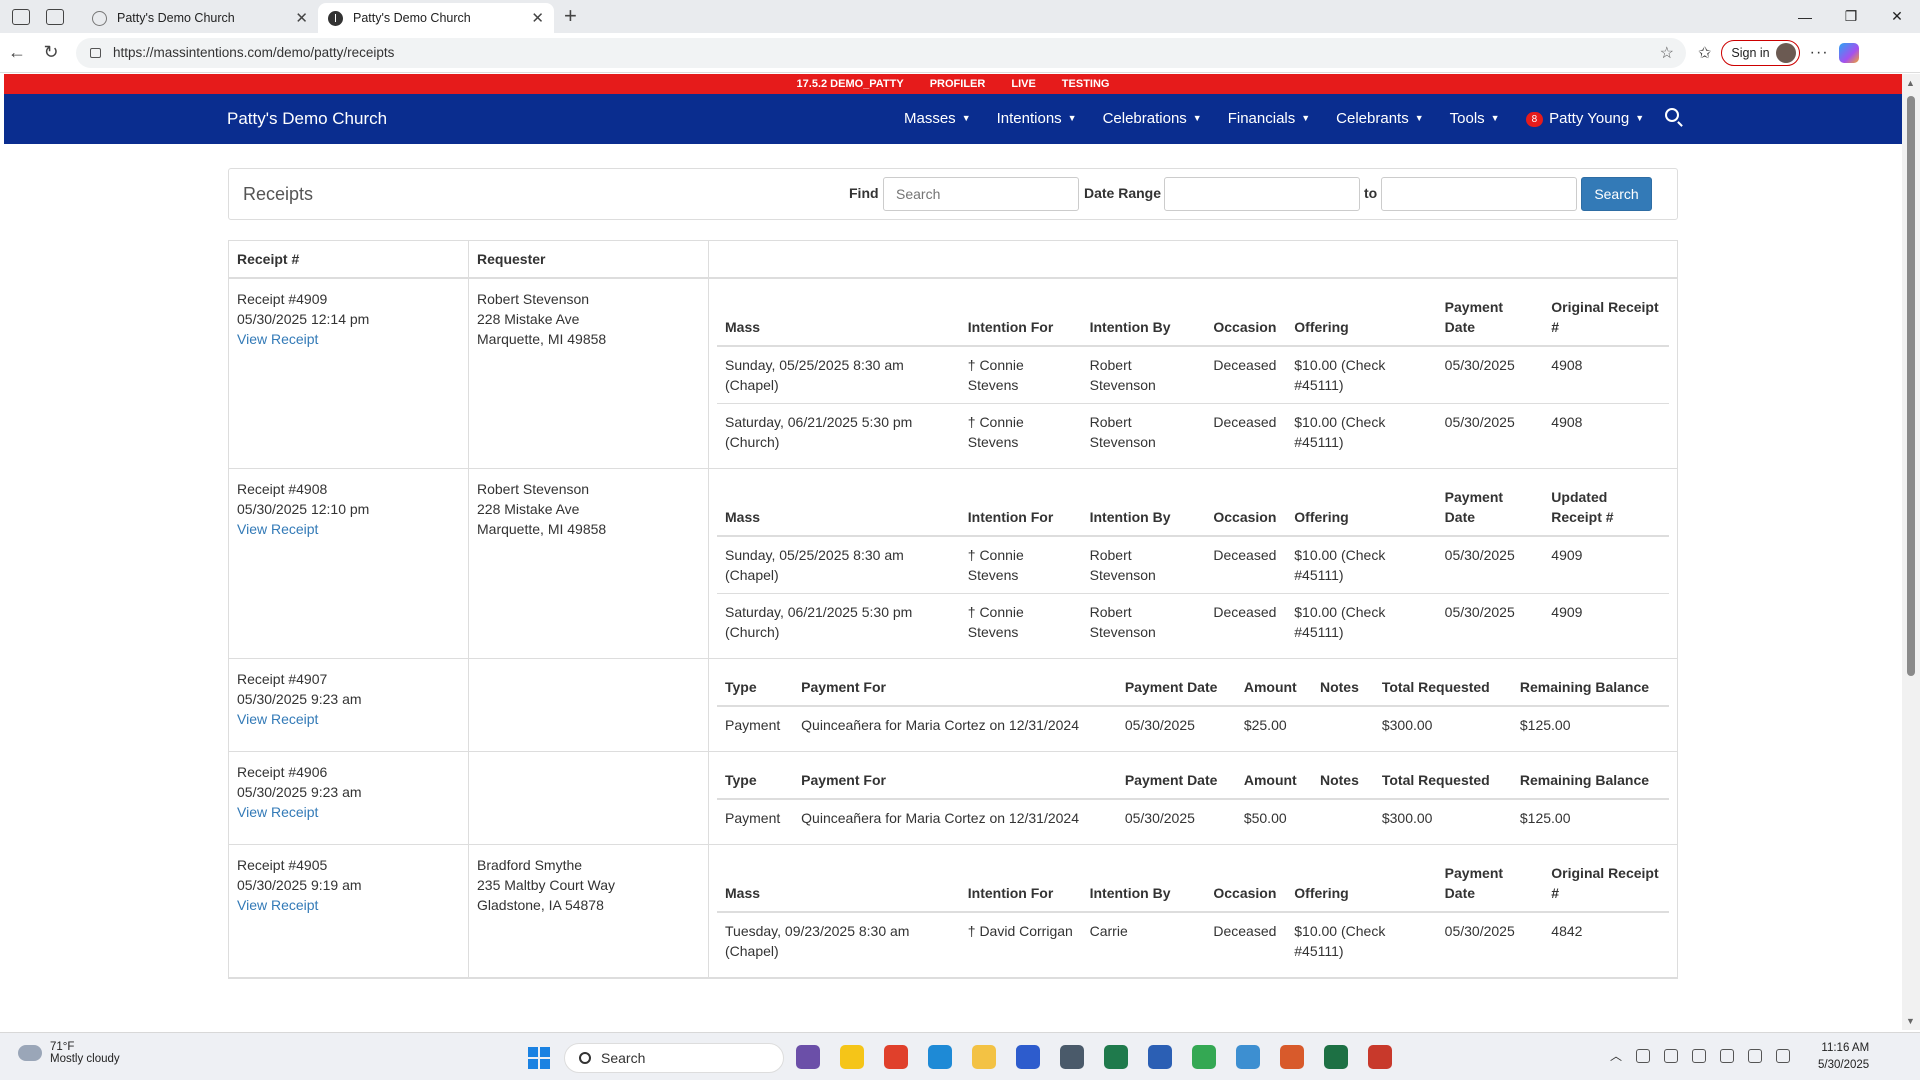 The width and height of the screenshot is (1920, 1080). What do you see at coordinates (1028, 1057) in the screenshot?
I see `zoom-icon` at bounding box center [1028, 1057].